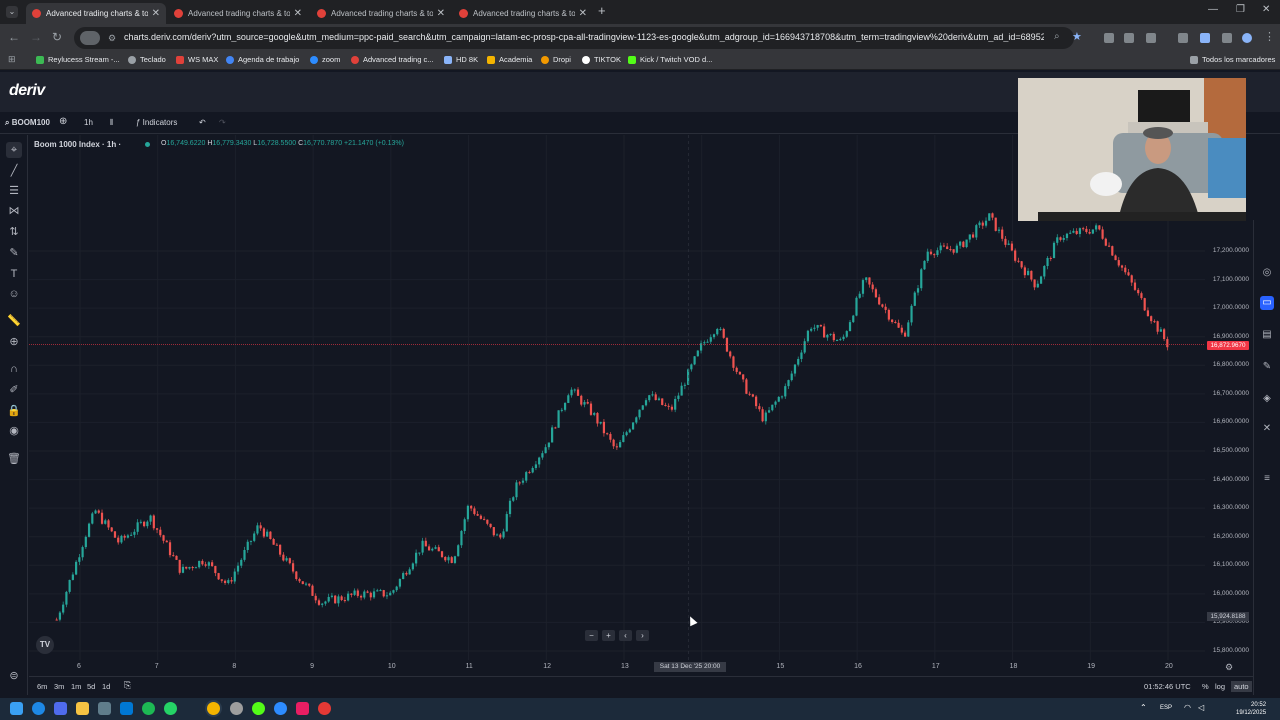  What do you see at coordinates (1220, 686) in the screenshot?
I see `log-scale-button: log` at bounding box center [1220, 686].